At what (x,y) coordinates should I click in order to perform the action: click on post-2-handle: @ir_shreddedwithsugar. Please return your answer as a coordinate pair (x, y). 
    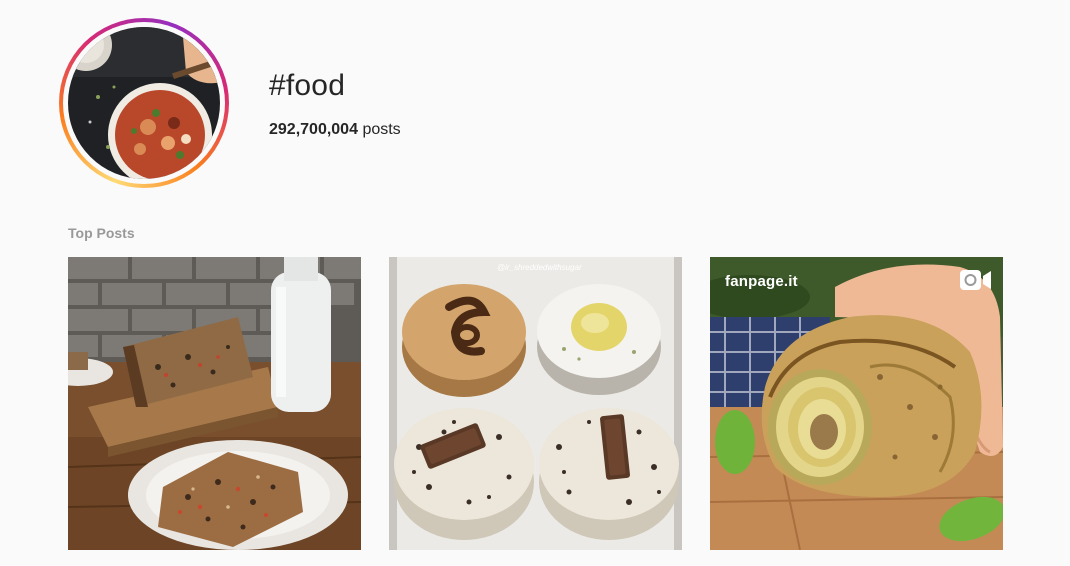
    Looking at the image, I should click on (539, 267).